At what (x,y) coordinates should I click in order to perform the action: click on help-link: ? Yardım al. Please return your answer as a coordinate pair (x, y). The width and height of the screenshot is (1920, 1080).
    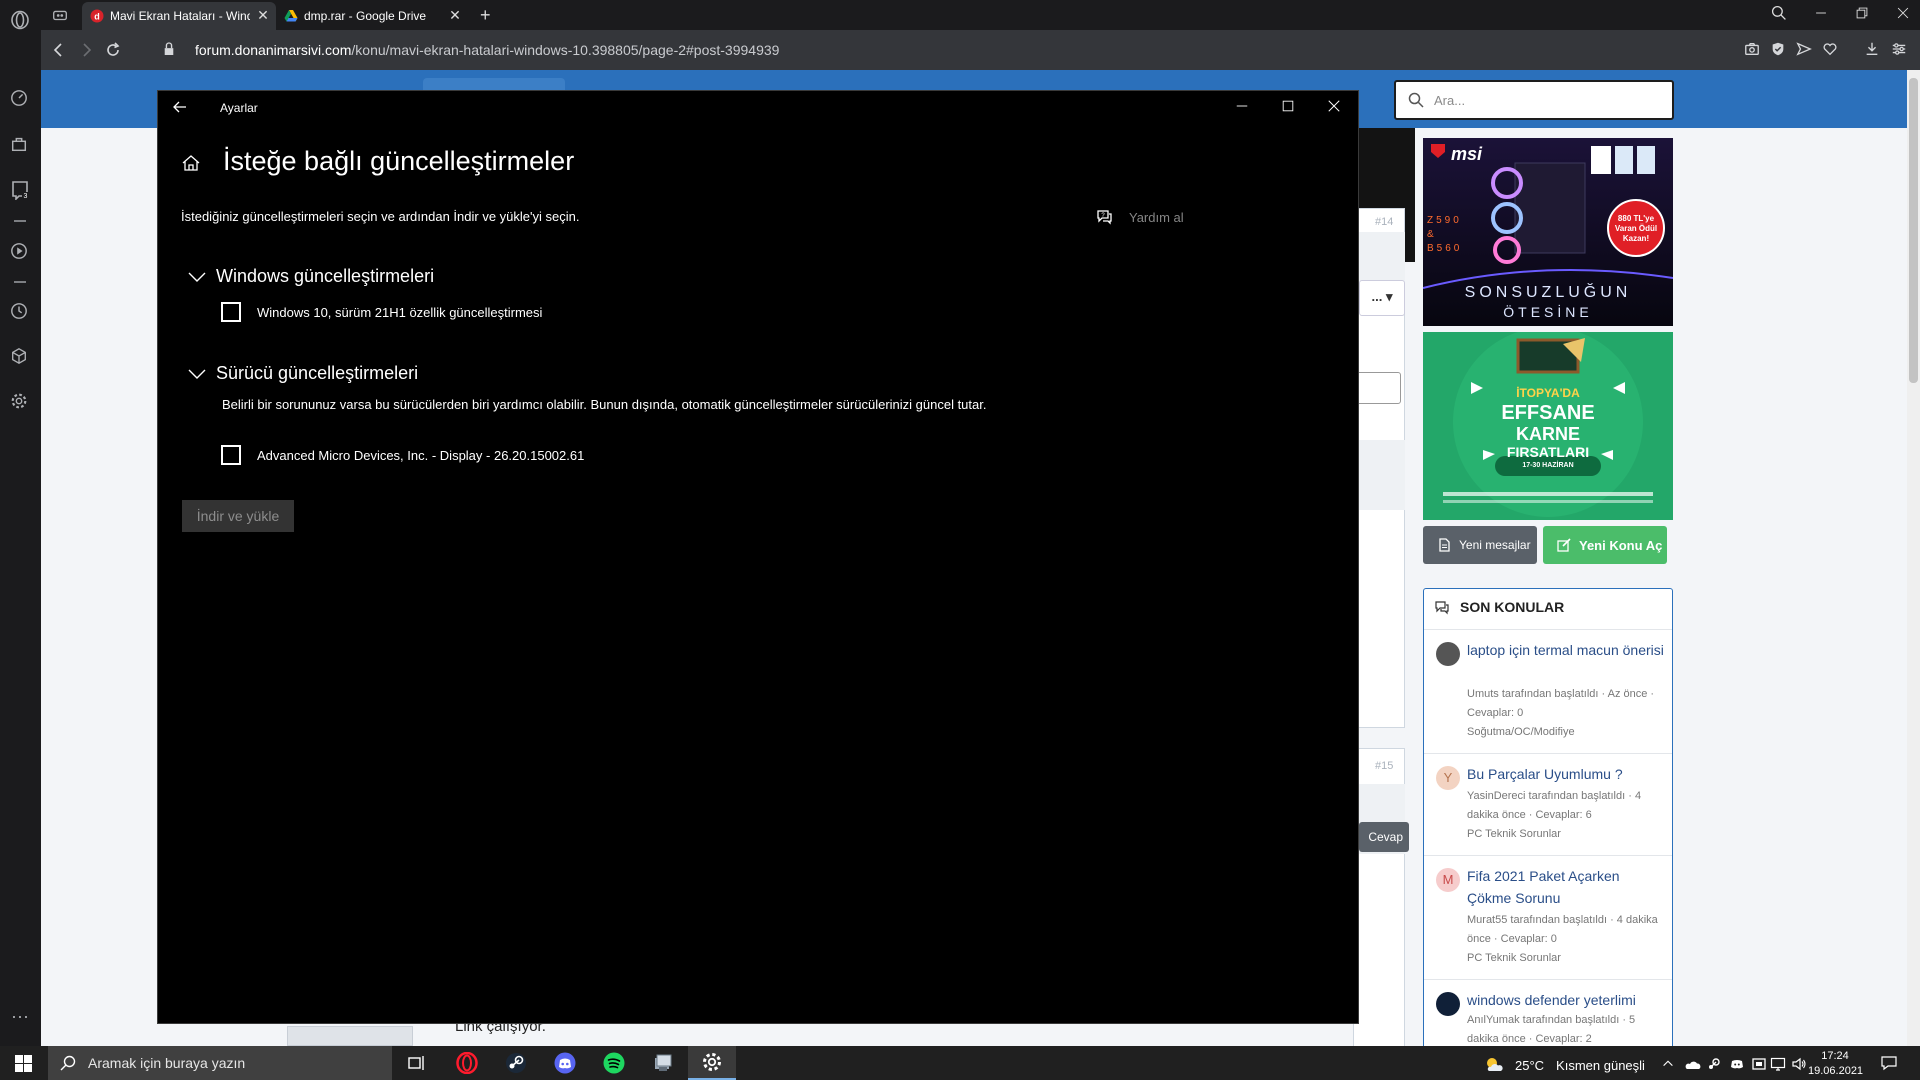
    Looking at the image, I should click on (1139, 217).